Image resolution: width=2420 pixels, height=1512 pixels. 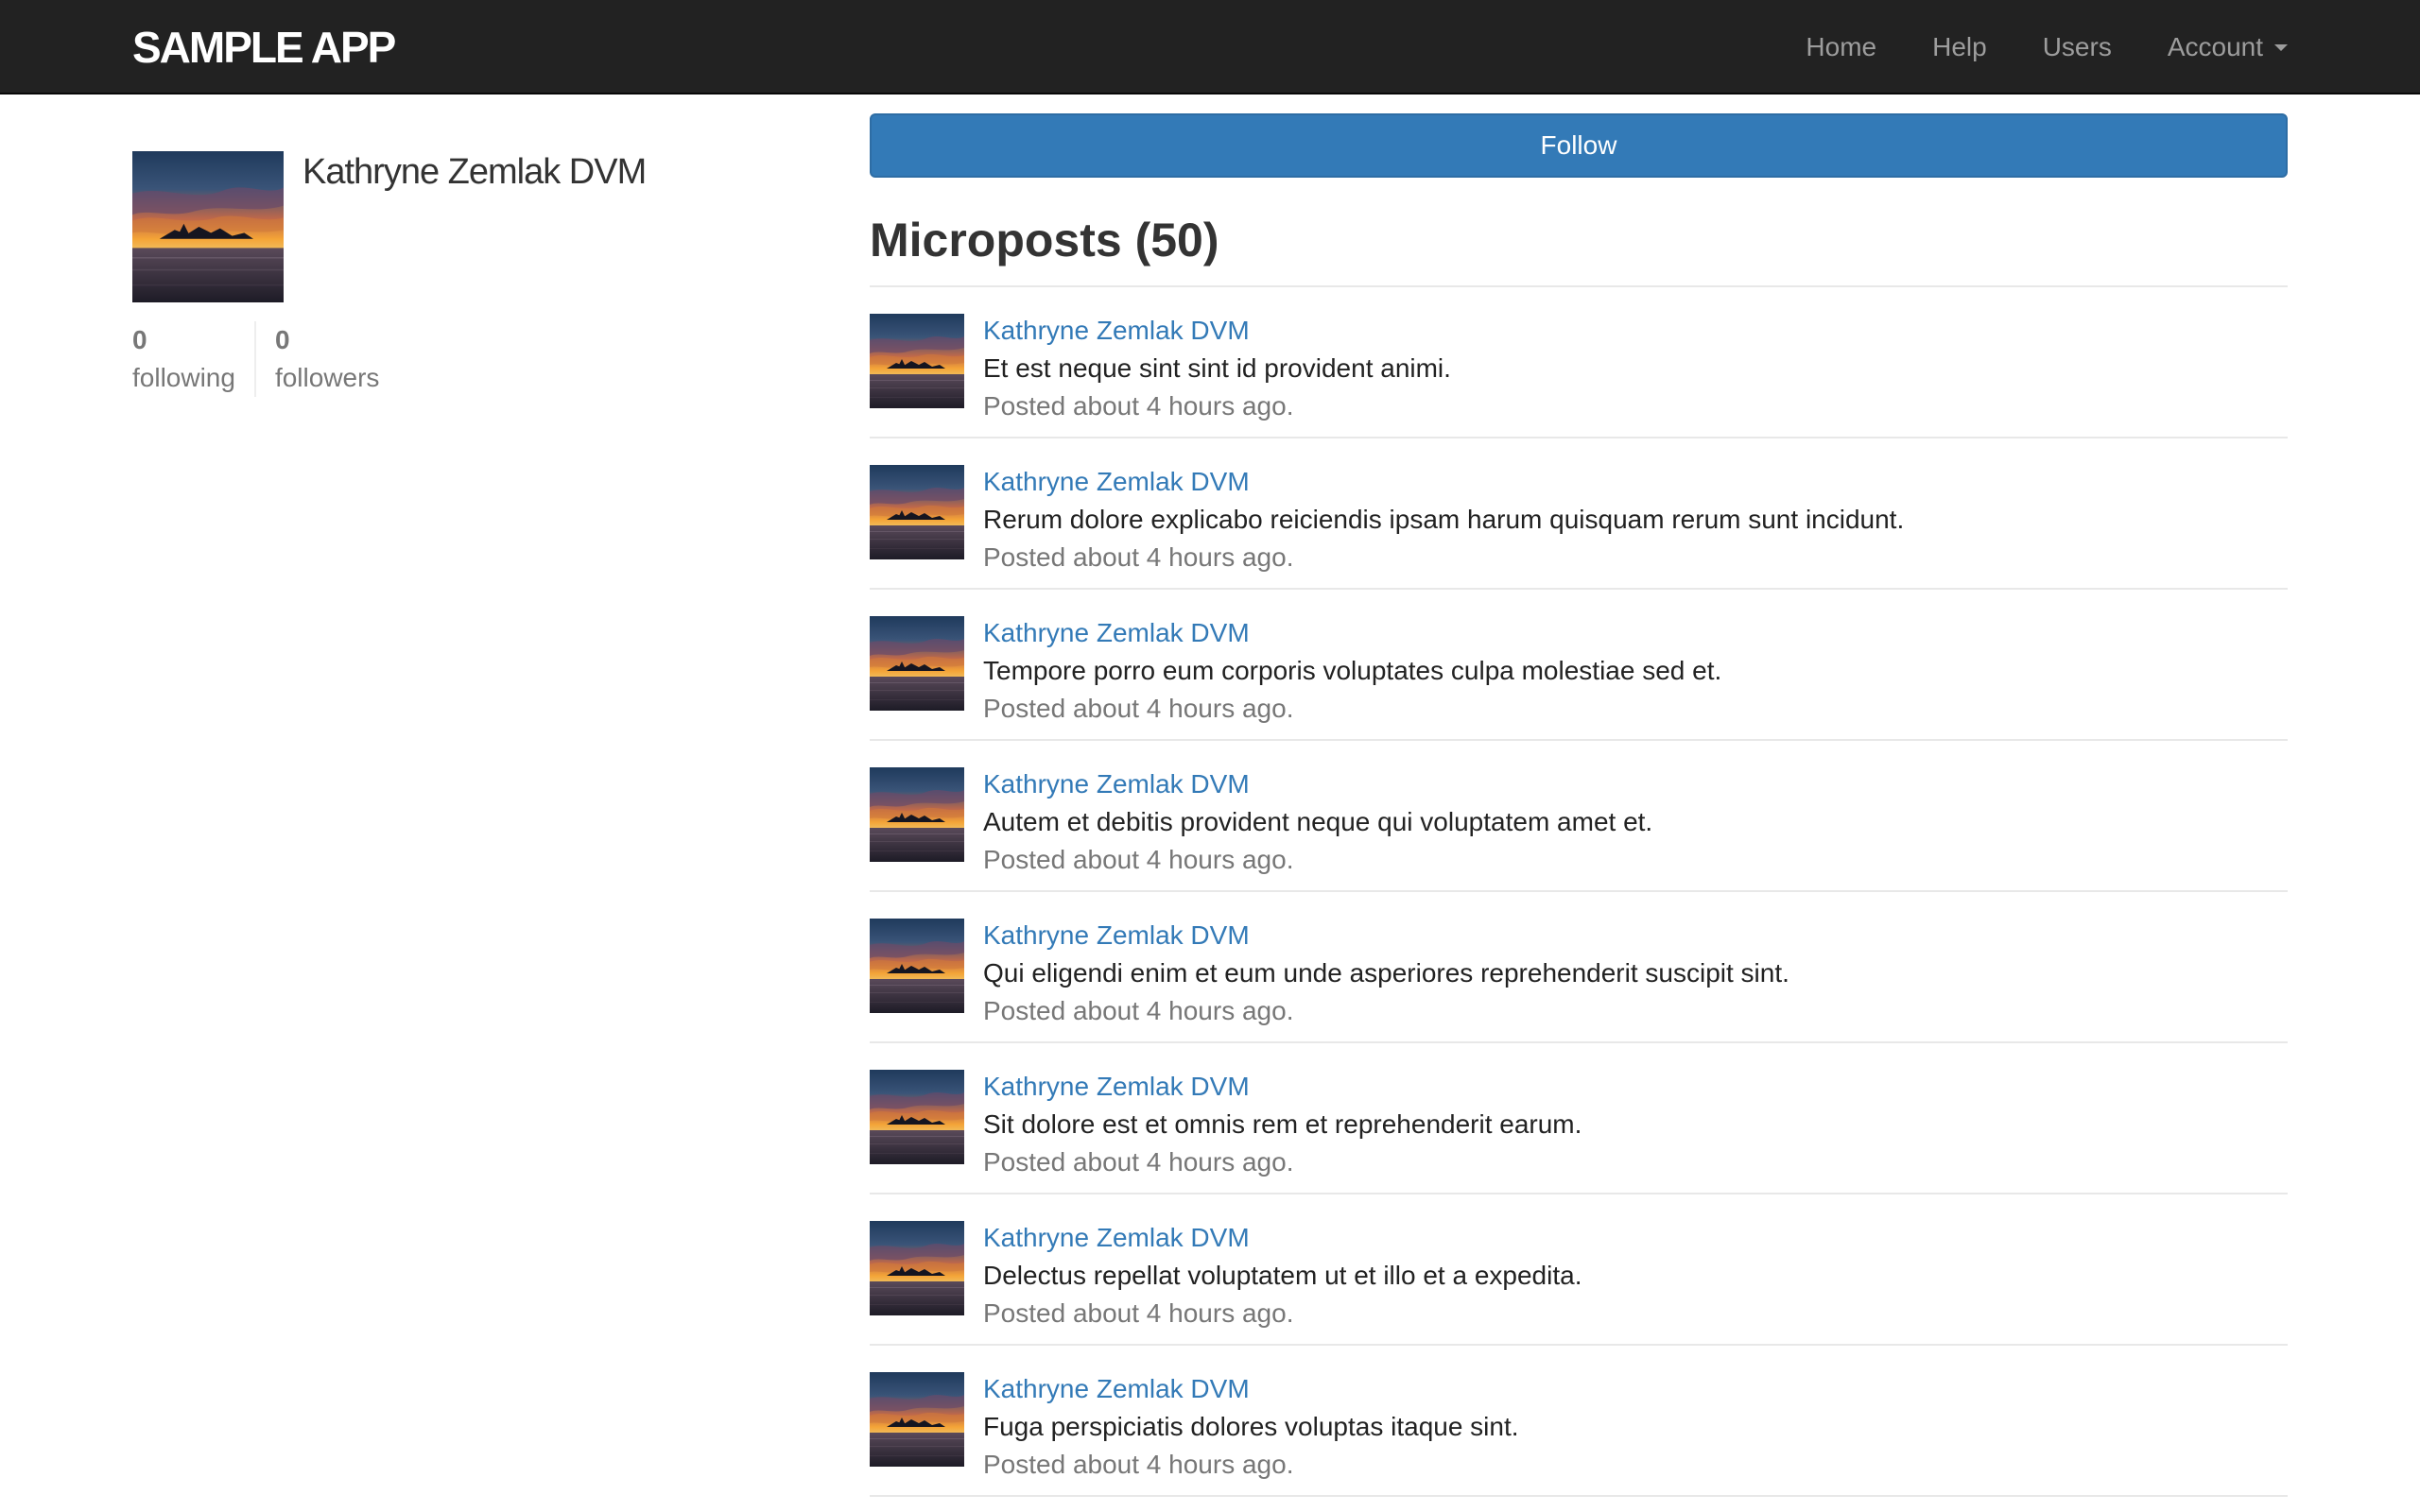 What do you see at coordinates (264, 47) in the screenshot?
I see `app-logo: SAMPLE APP` at bounding box center [264, 47].